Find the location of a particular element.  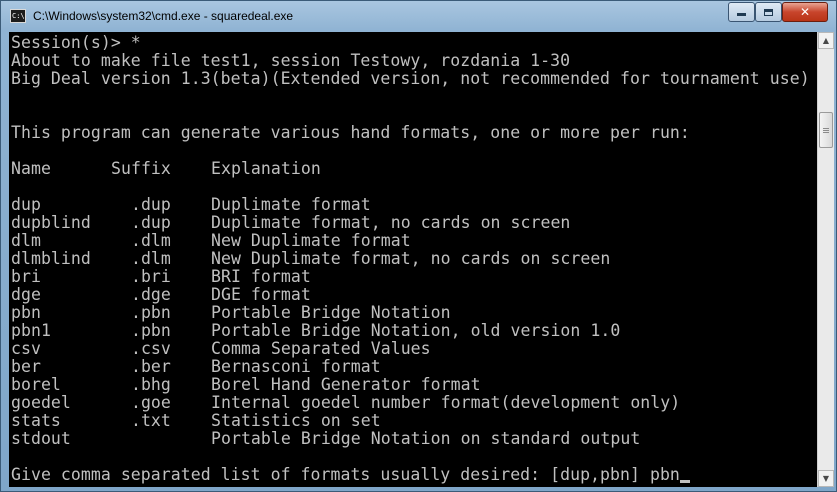

format-row: csv .csv Comma Separated Values is located at coordinates (410, 349).